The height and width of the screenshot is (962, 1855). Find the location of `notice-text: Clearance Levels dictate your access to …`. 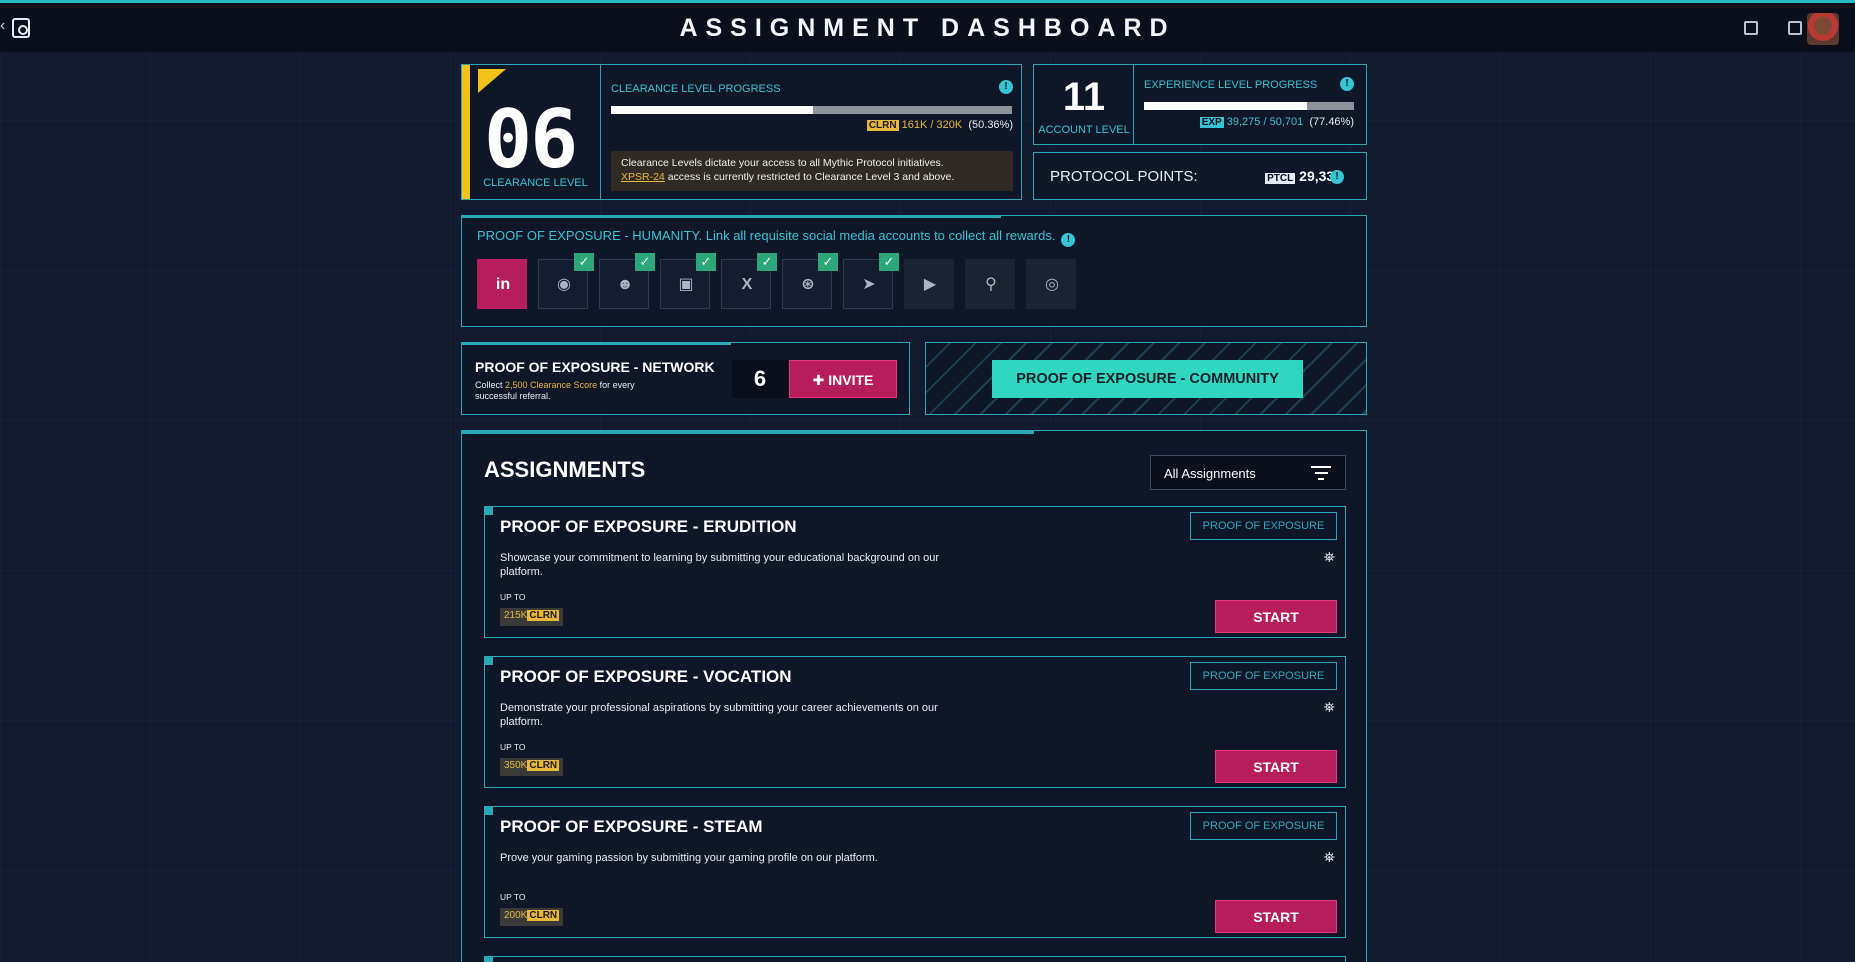

notice-text: Clearance Levels dictate your access to … is located at coordinates (782, 163).